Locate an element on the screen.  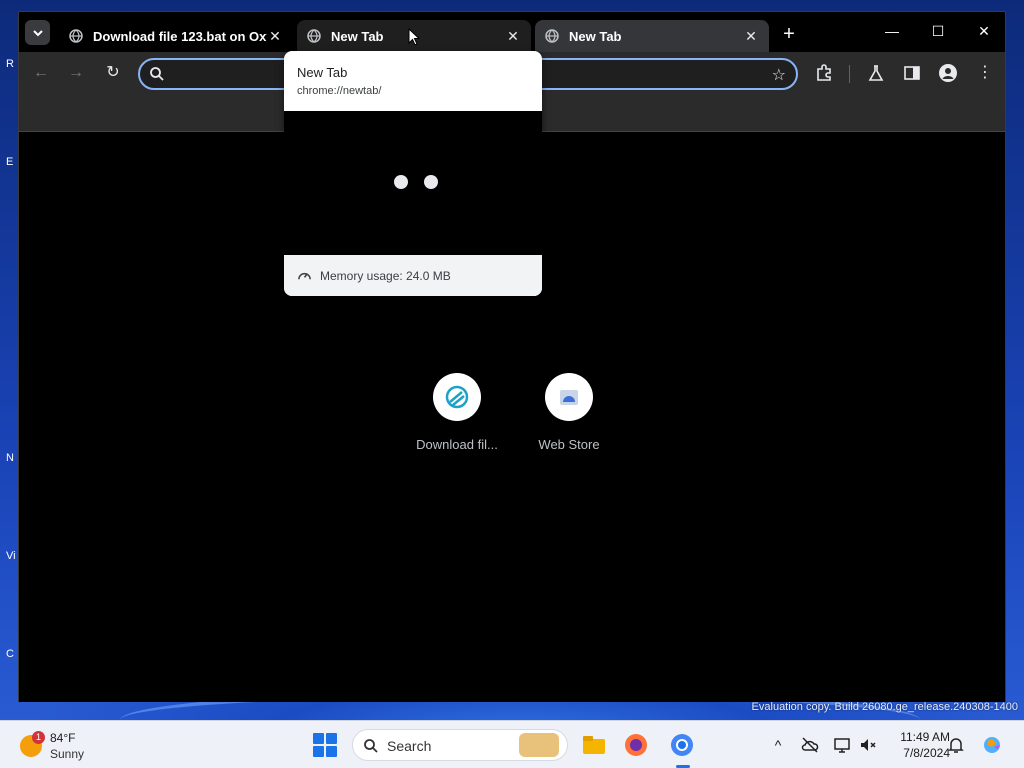
desktop-icons-edge: R E N Vi C is located at coordinates (9, 360).